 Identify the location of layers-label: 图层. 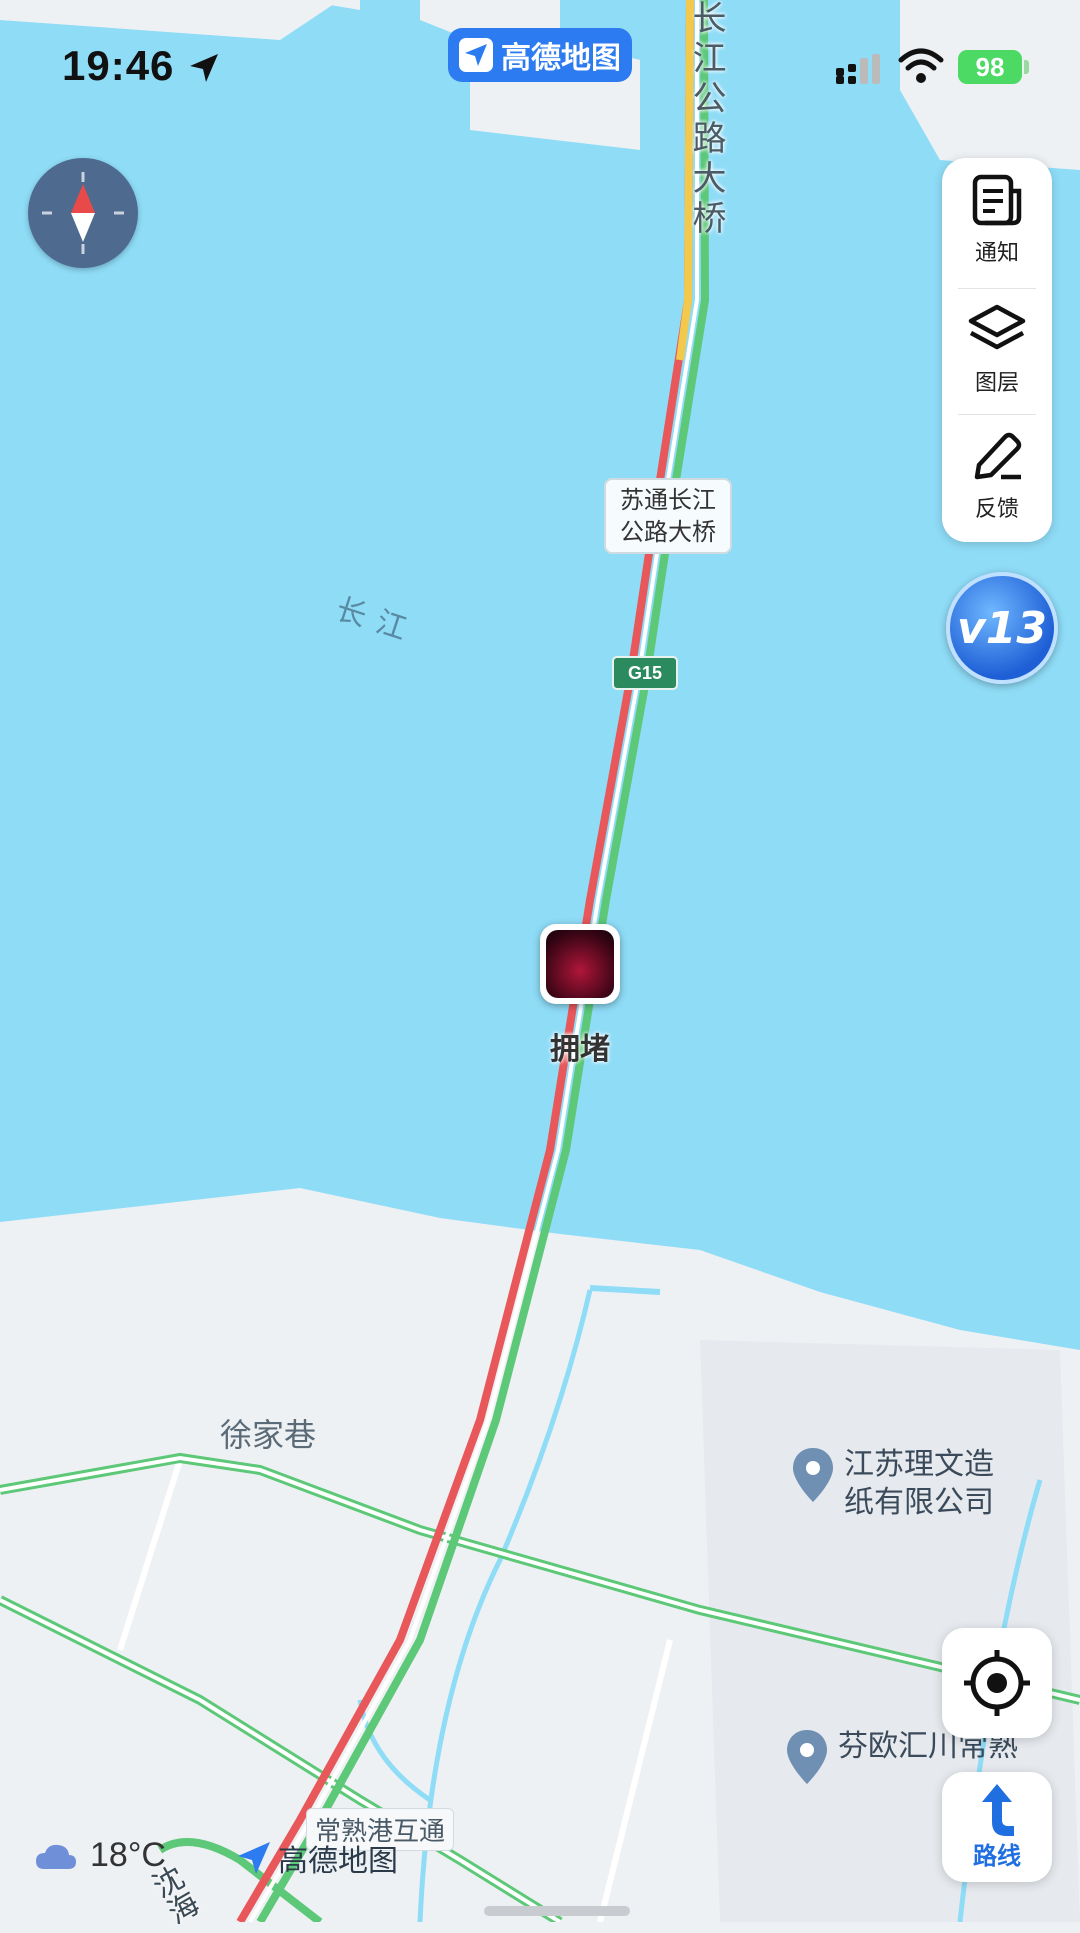
(996, 383).